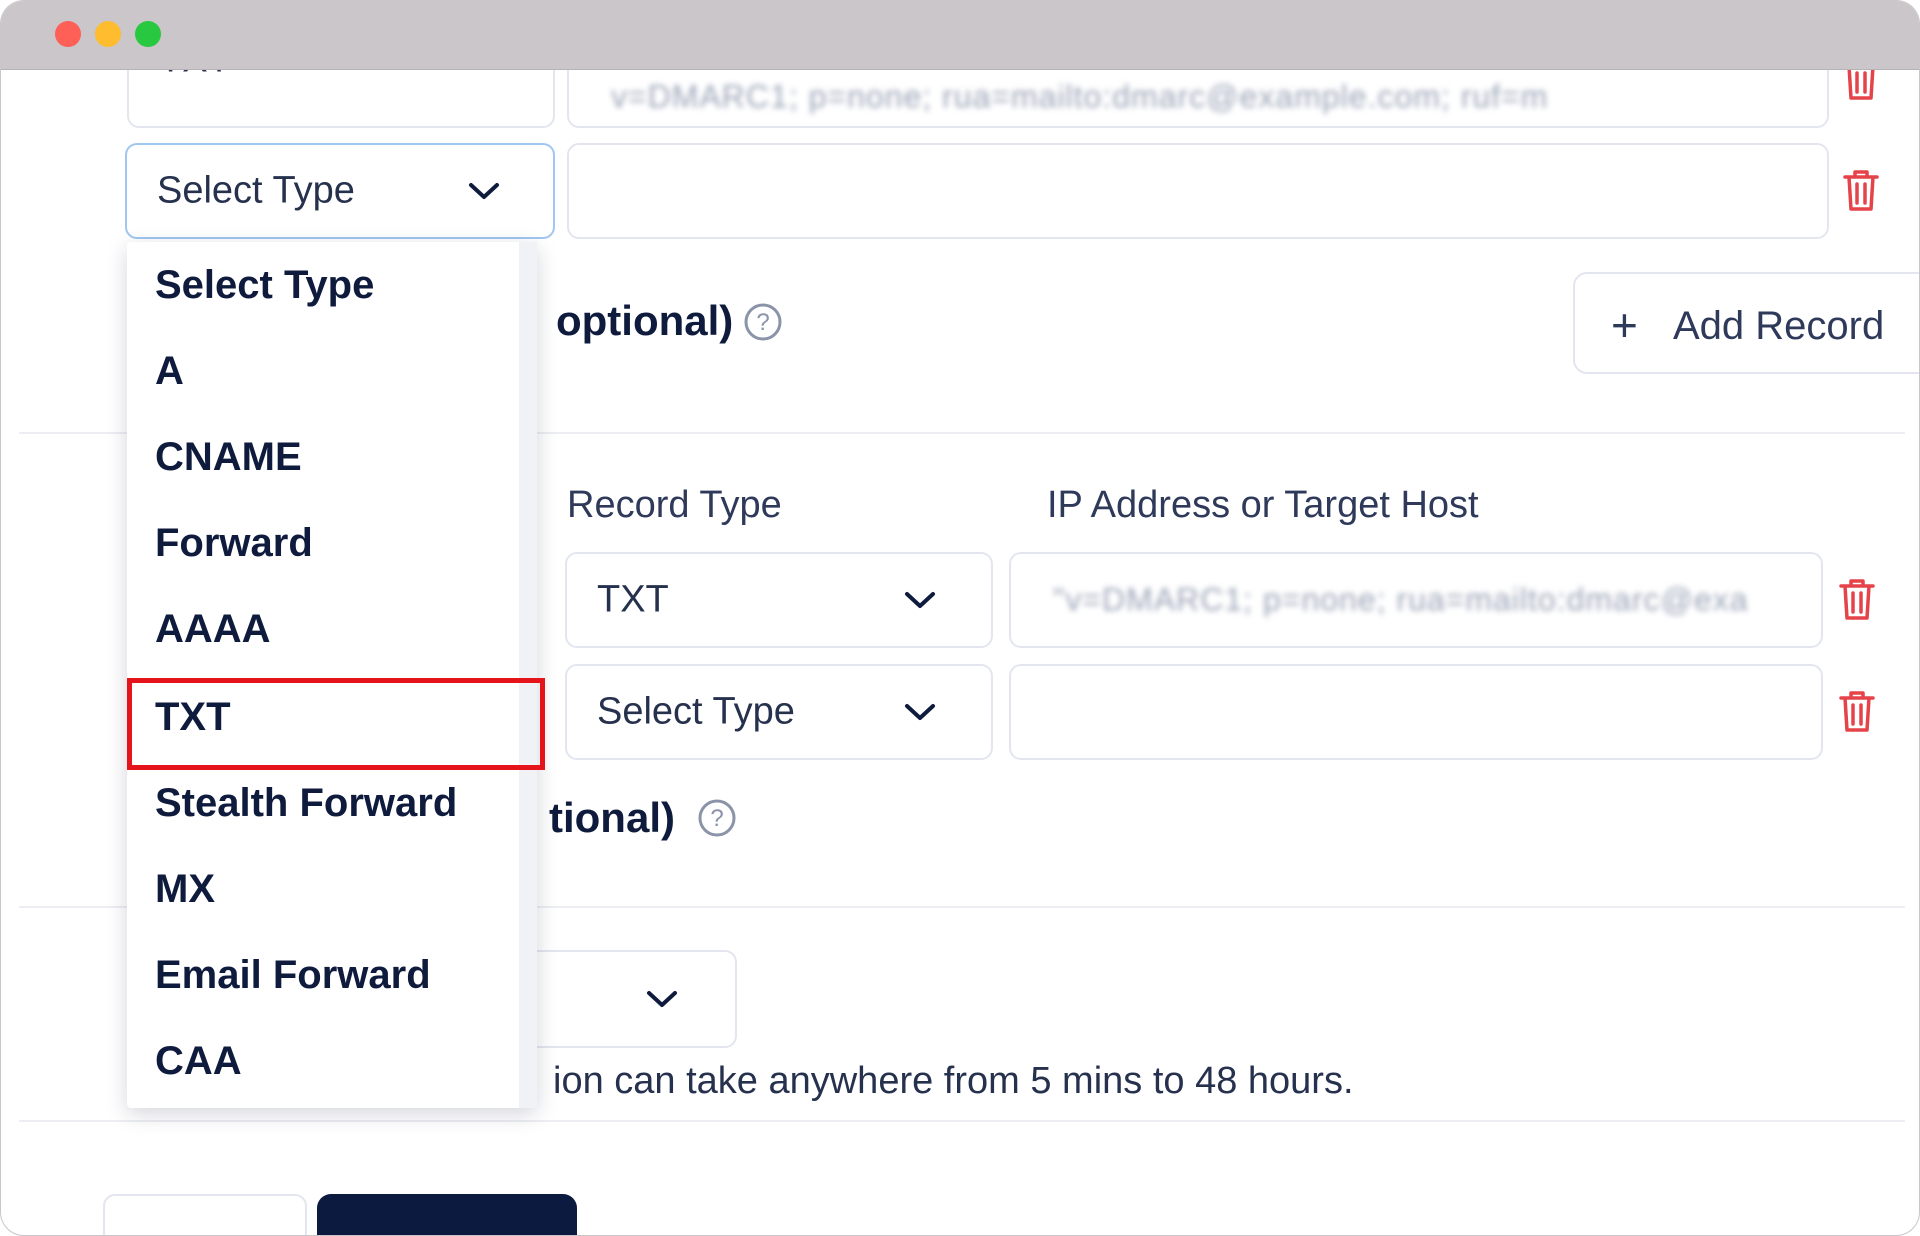 The height and width of the screenshot is (1236, 1920). I want to click on title-bar, so click(960, 35).